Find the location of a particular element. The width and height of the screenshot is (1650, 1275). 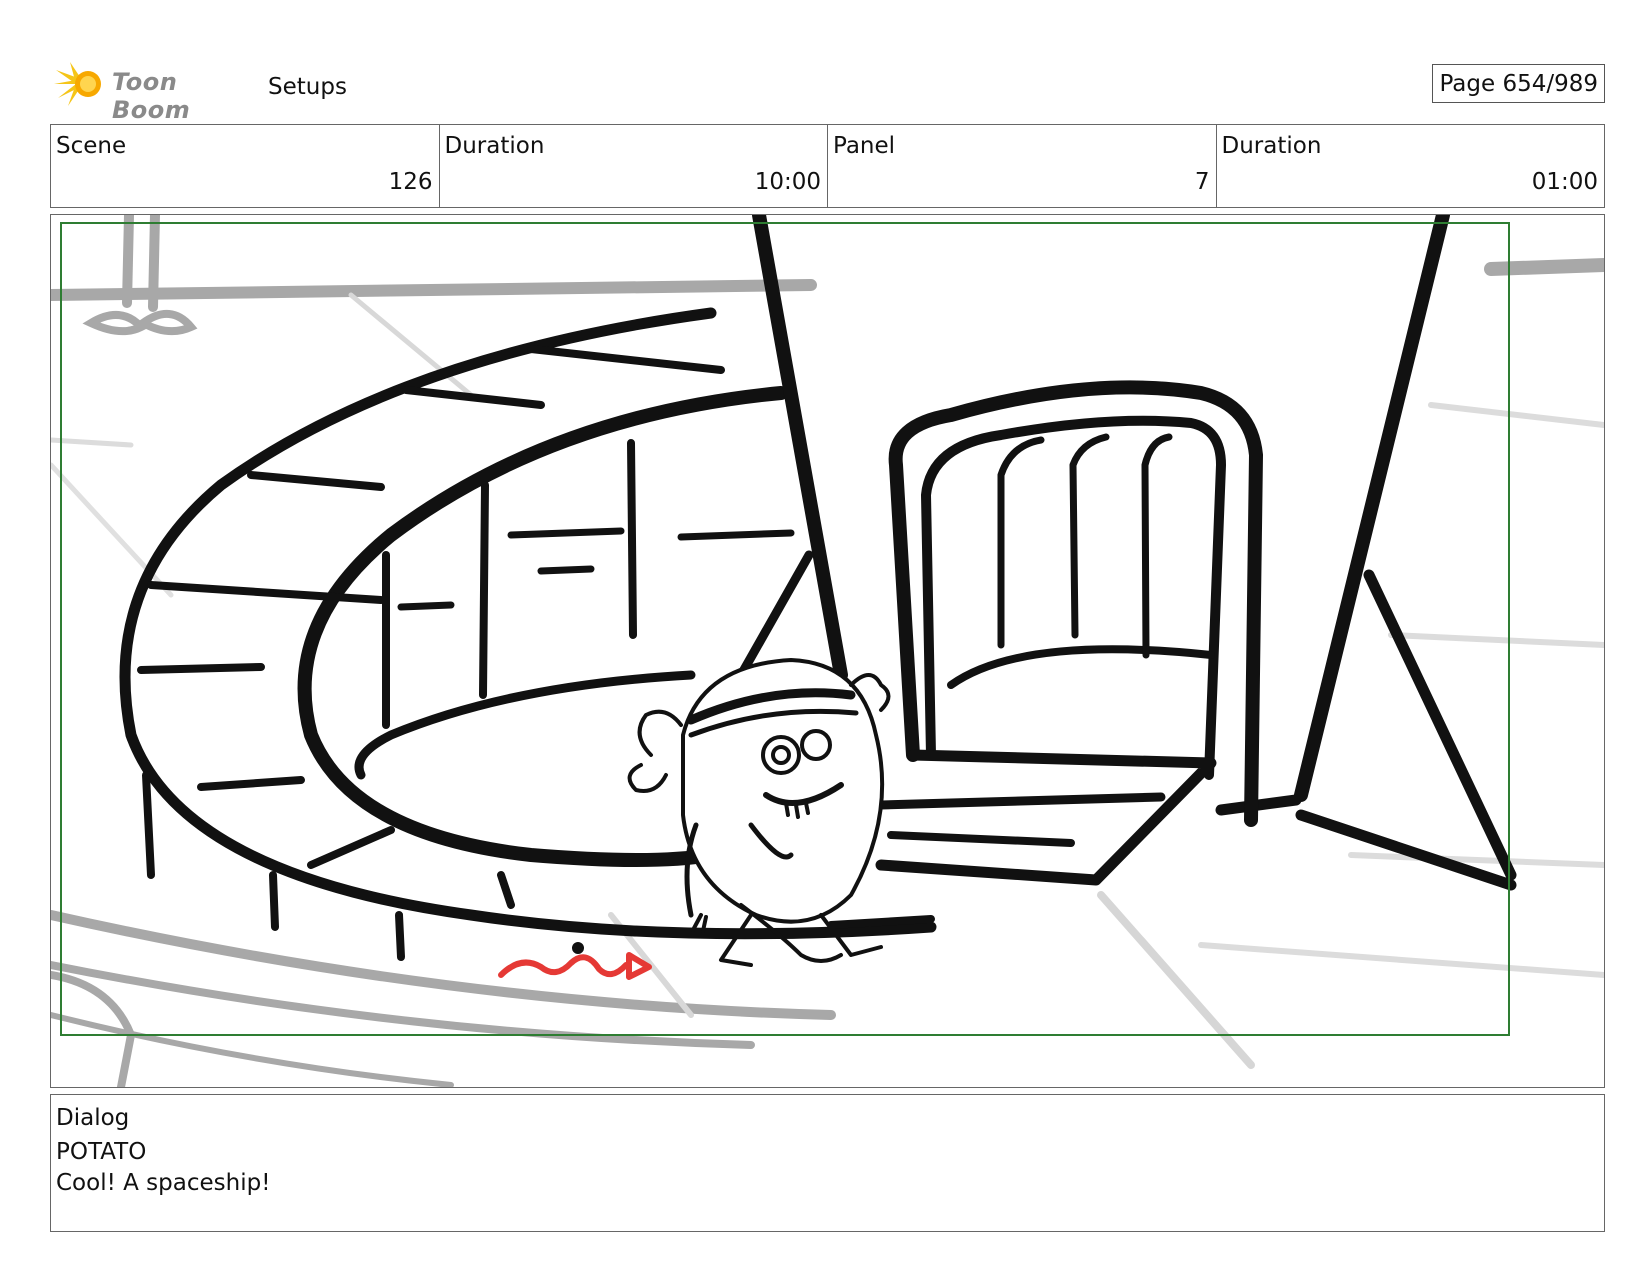

section-title: Setups is located at coordinates (307, 87).